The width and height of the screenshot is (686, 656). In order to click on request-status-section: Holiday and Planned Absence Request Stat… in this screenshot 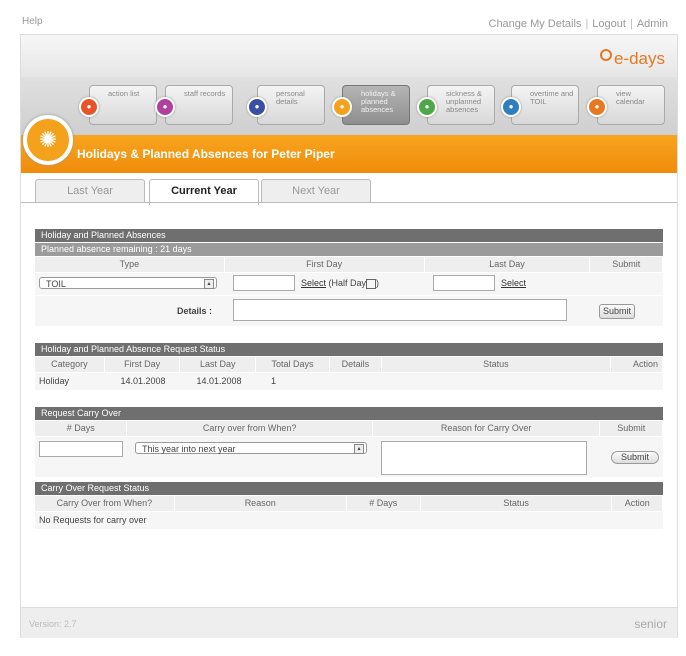, I will do `click(349, 366)`.